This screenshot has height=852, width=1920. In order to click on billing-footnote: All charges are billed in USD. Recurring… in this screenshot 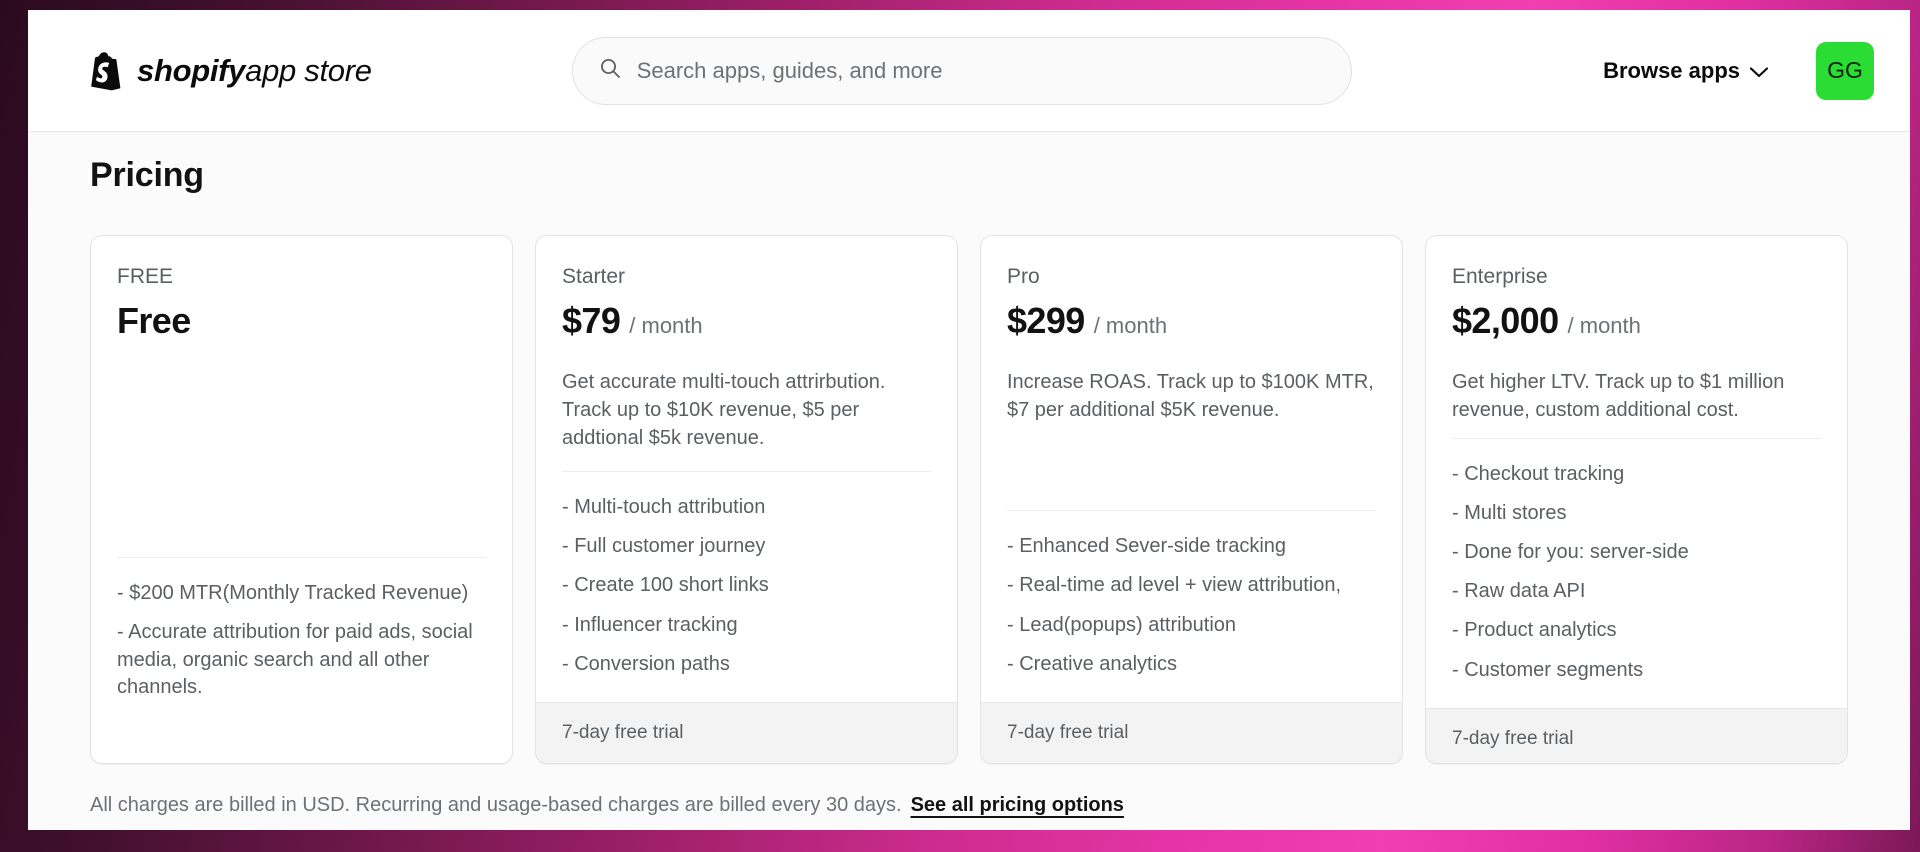, I will do `click(969, 805)`.